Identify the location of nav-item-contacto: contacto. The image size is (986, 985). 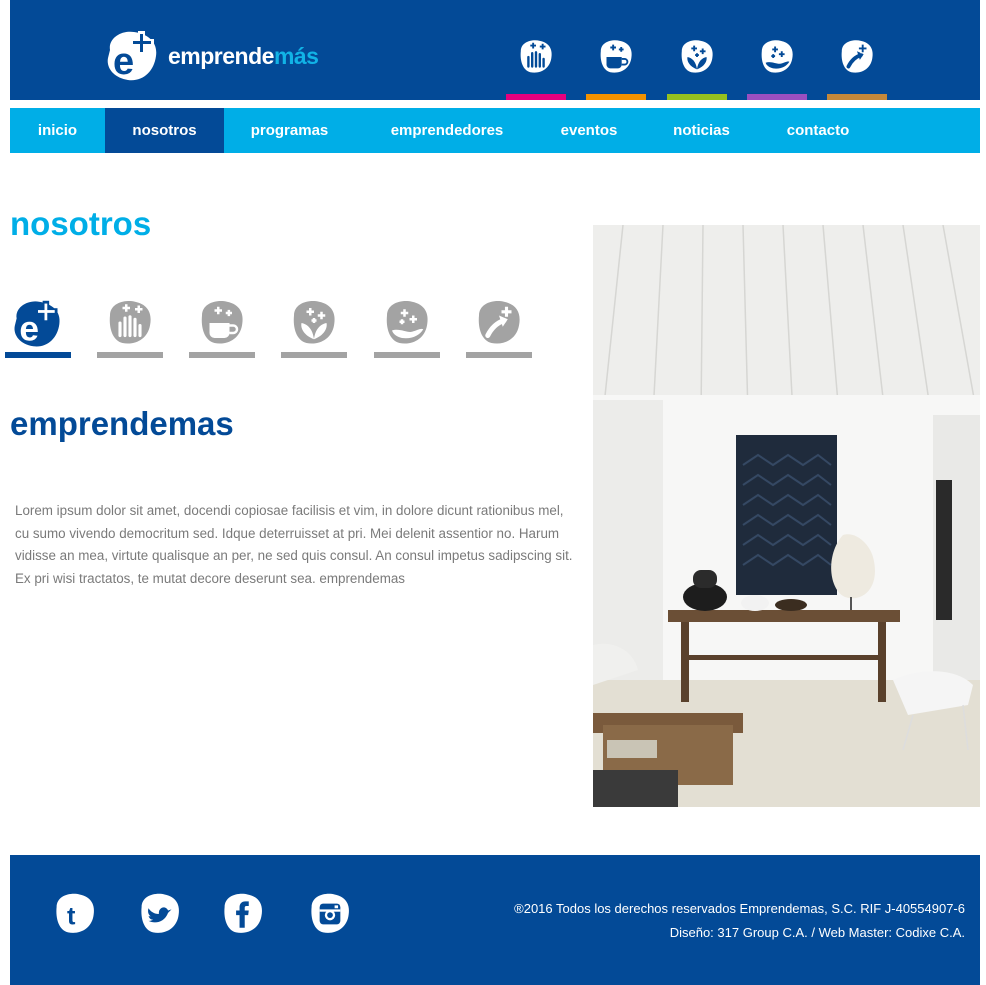
(818, 130).